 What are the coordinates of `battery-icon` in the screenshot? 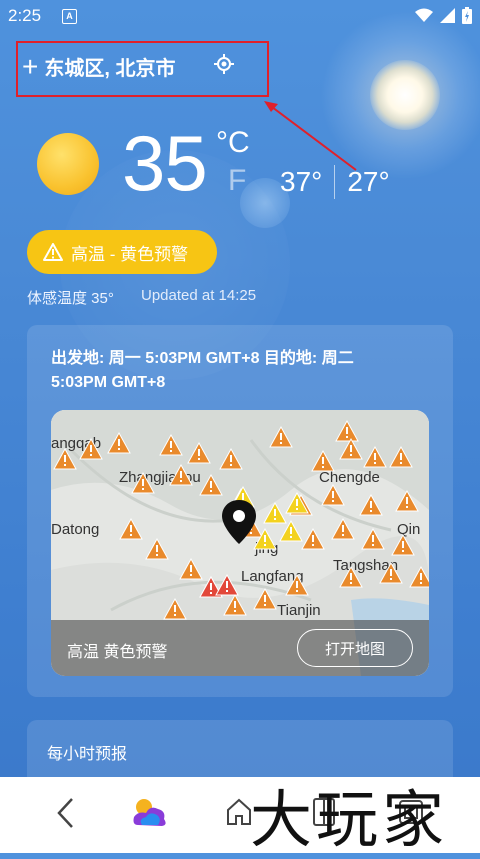 It's located at (467, 15).